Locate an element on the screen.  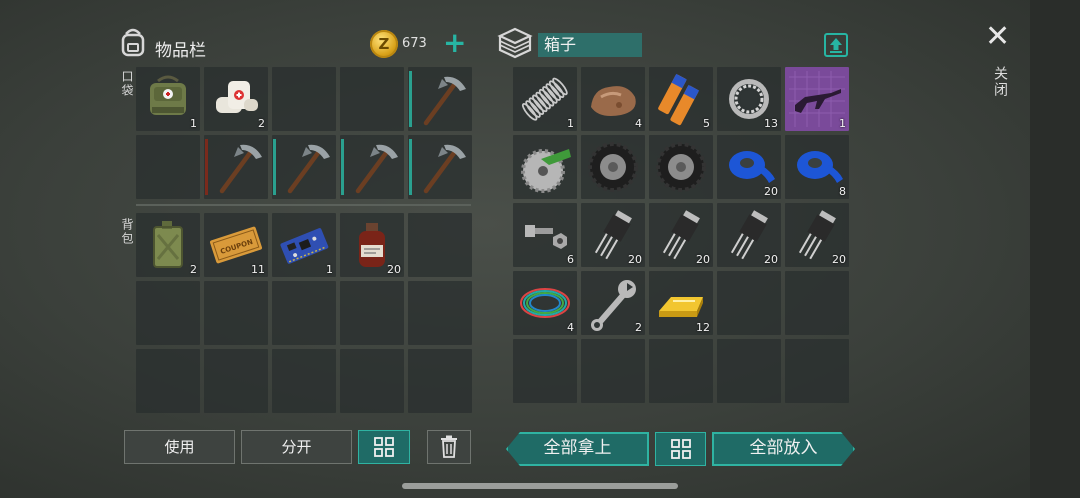
grid-sort-button is located at coordinates (384, 447).